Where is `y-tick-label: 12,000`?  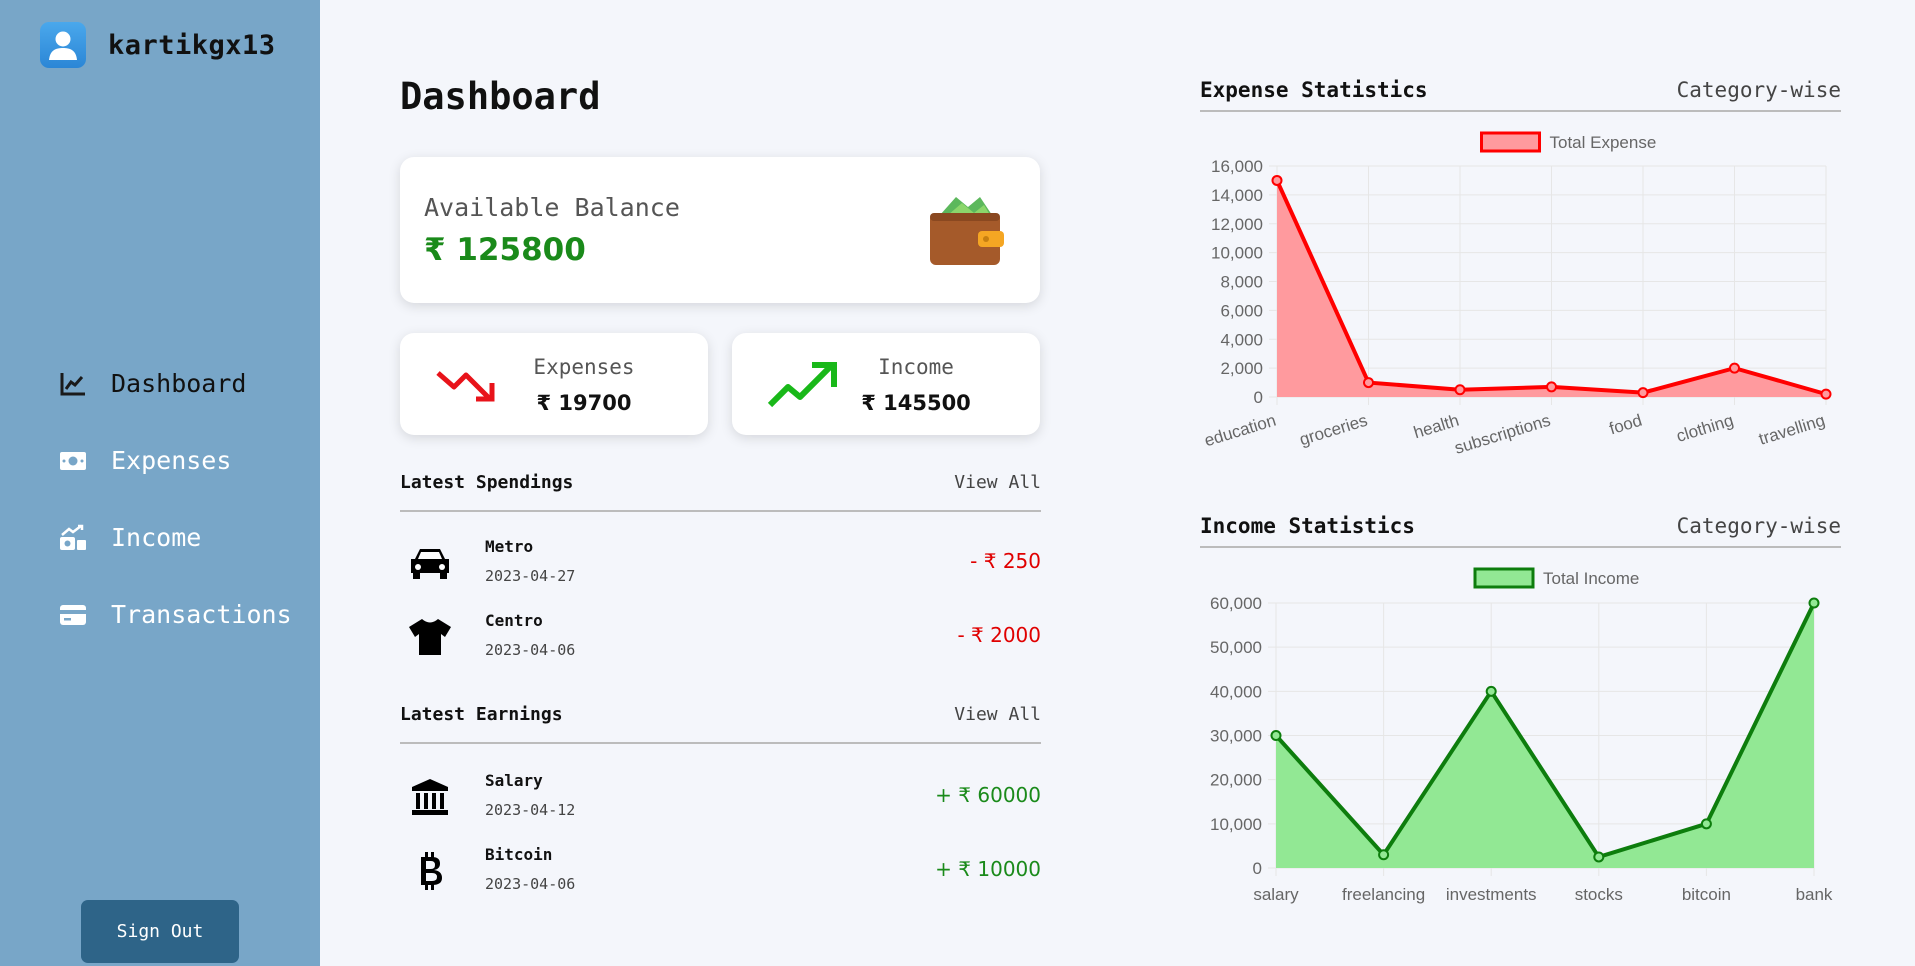 y-tick-label: 12,000 is located at coordinates (1237, 224).